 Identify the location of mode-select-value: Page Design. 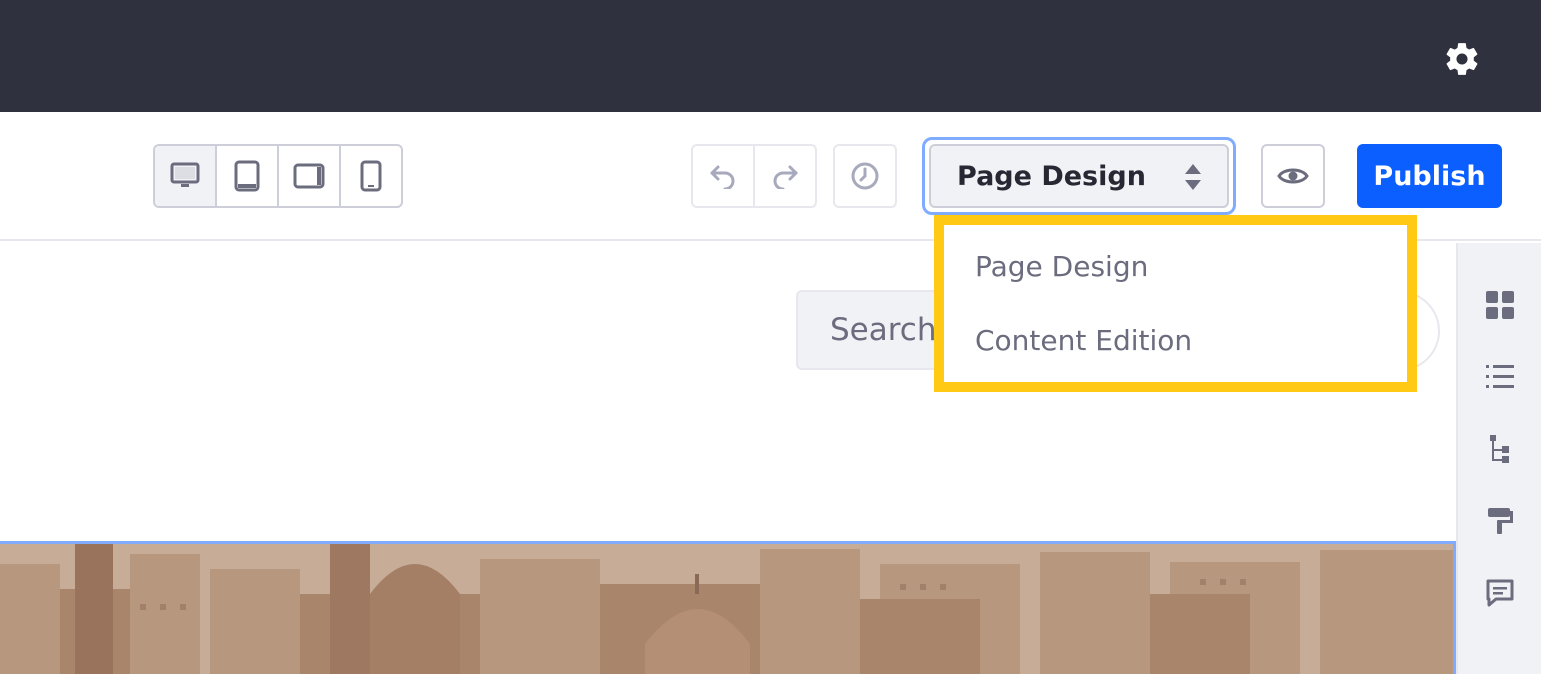
(1051, 176).